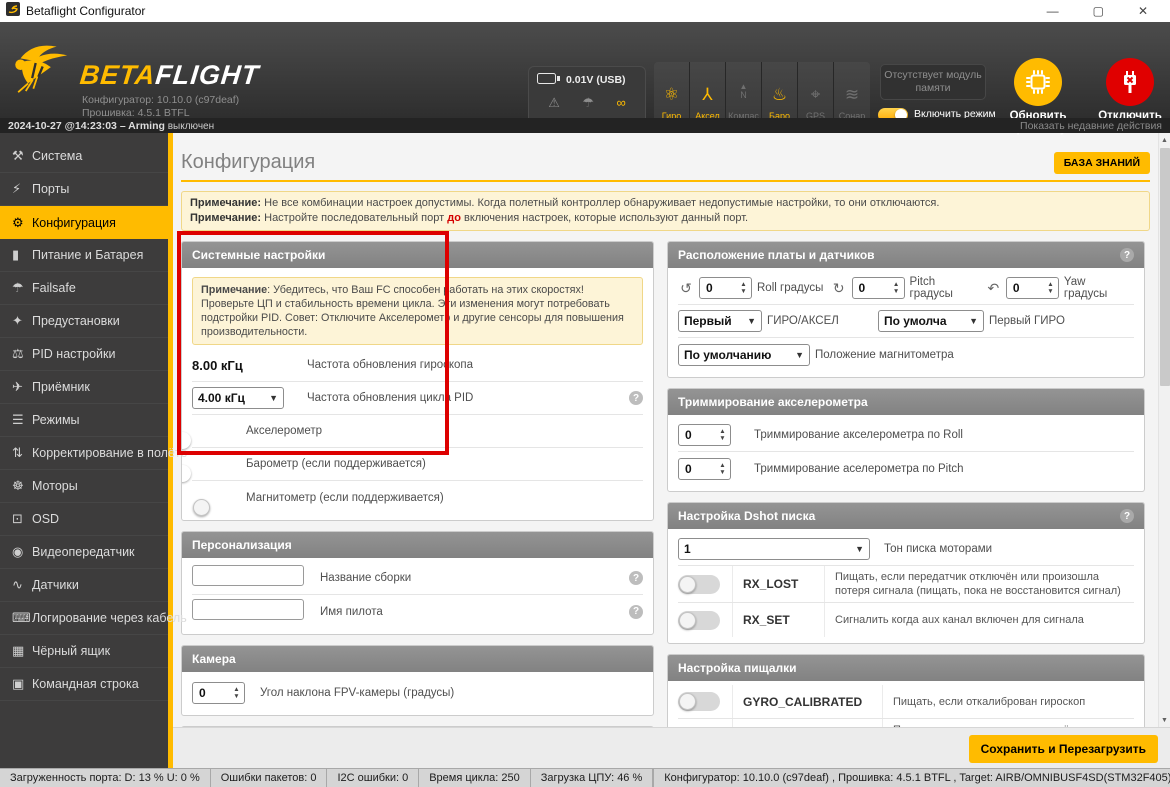 This screenshot has height=787, width=1170. Describe the element at coordinates (672, 94) in the screenshot. I see `sensor-gyro: ⚛ Гиро` at that location.